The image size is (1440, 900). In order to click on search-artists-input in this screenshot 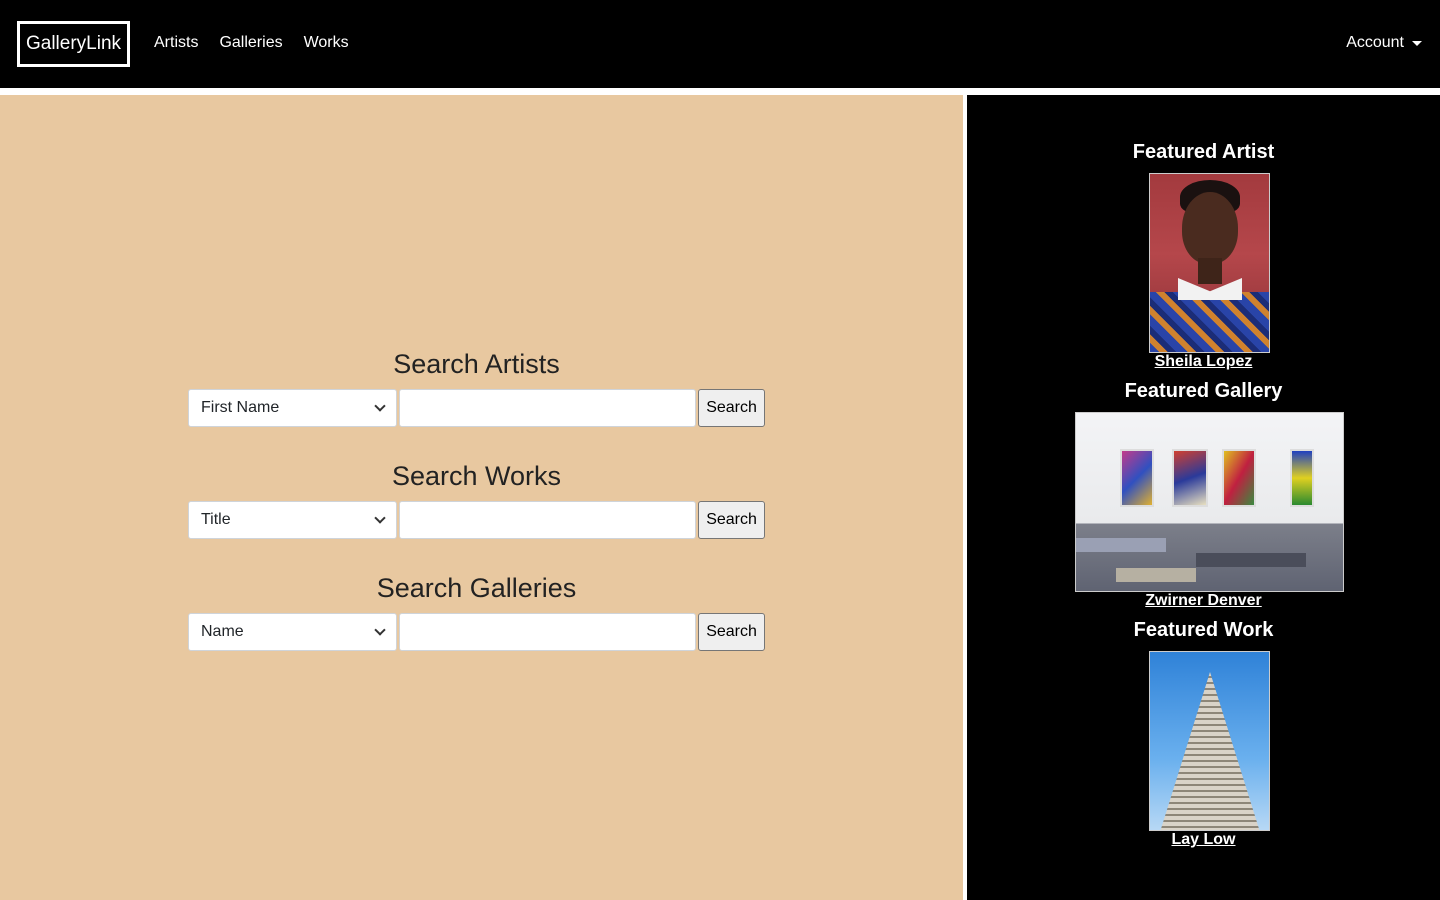, I will do `click(547, 408)`.